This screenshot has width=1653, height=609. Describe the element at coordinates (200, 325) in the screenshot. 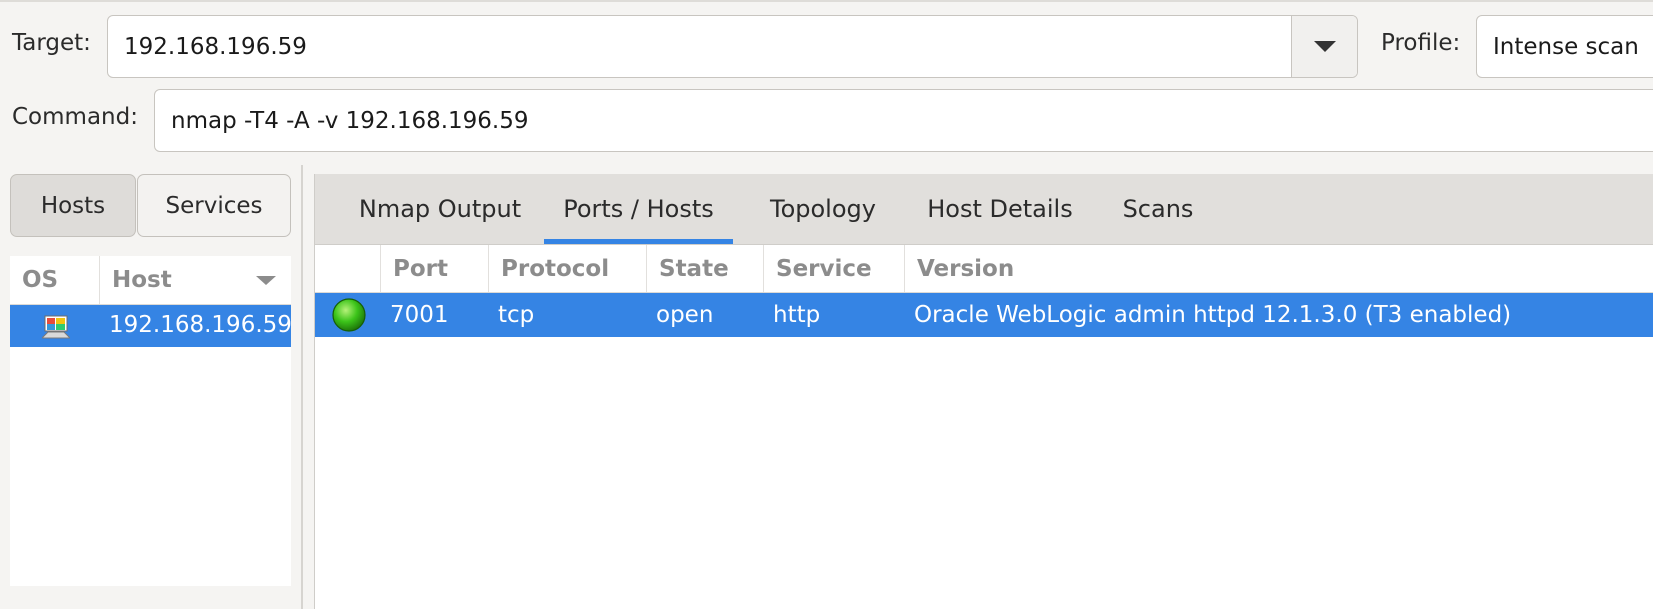

I see `host-address: 192.168.196.59` at that location.